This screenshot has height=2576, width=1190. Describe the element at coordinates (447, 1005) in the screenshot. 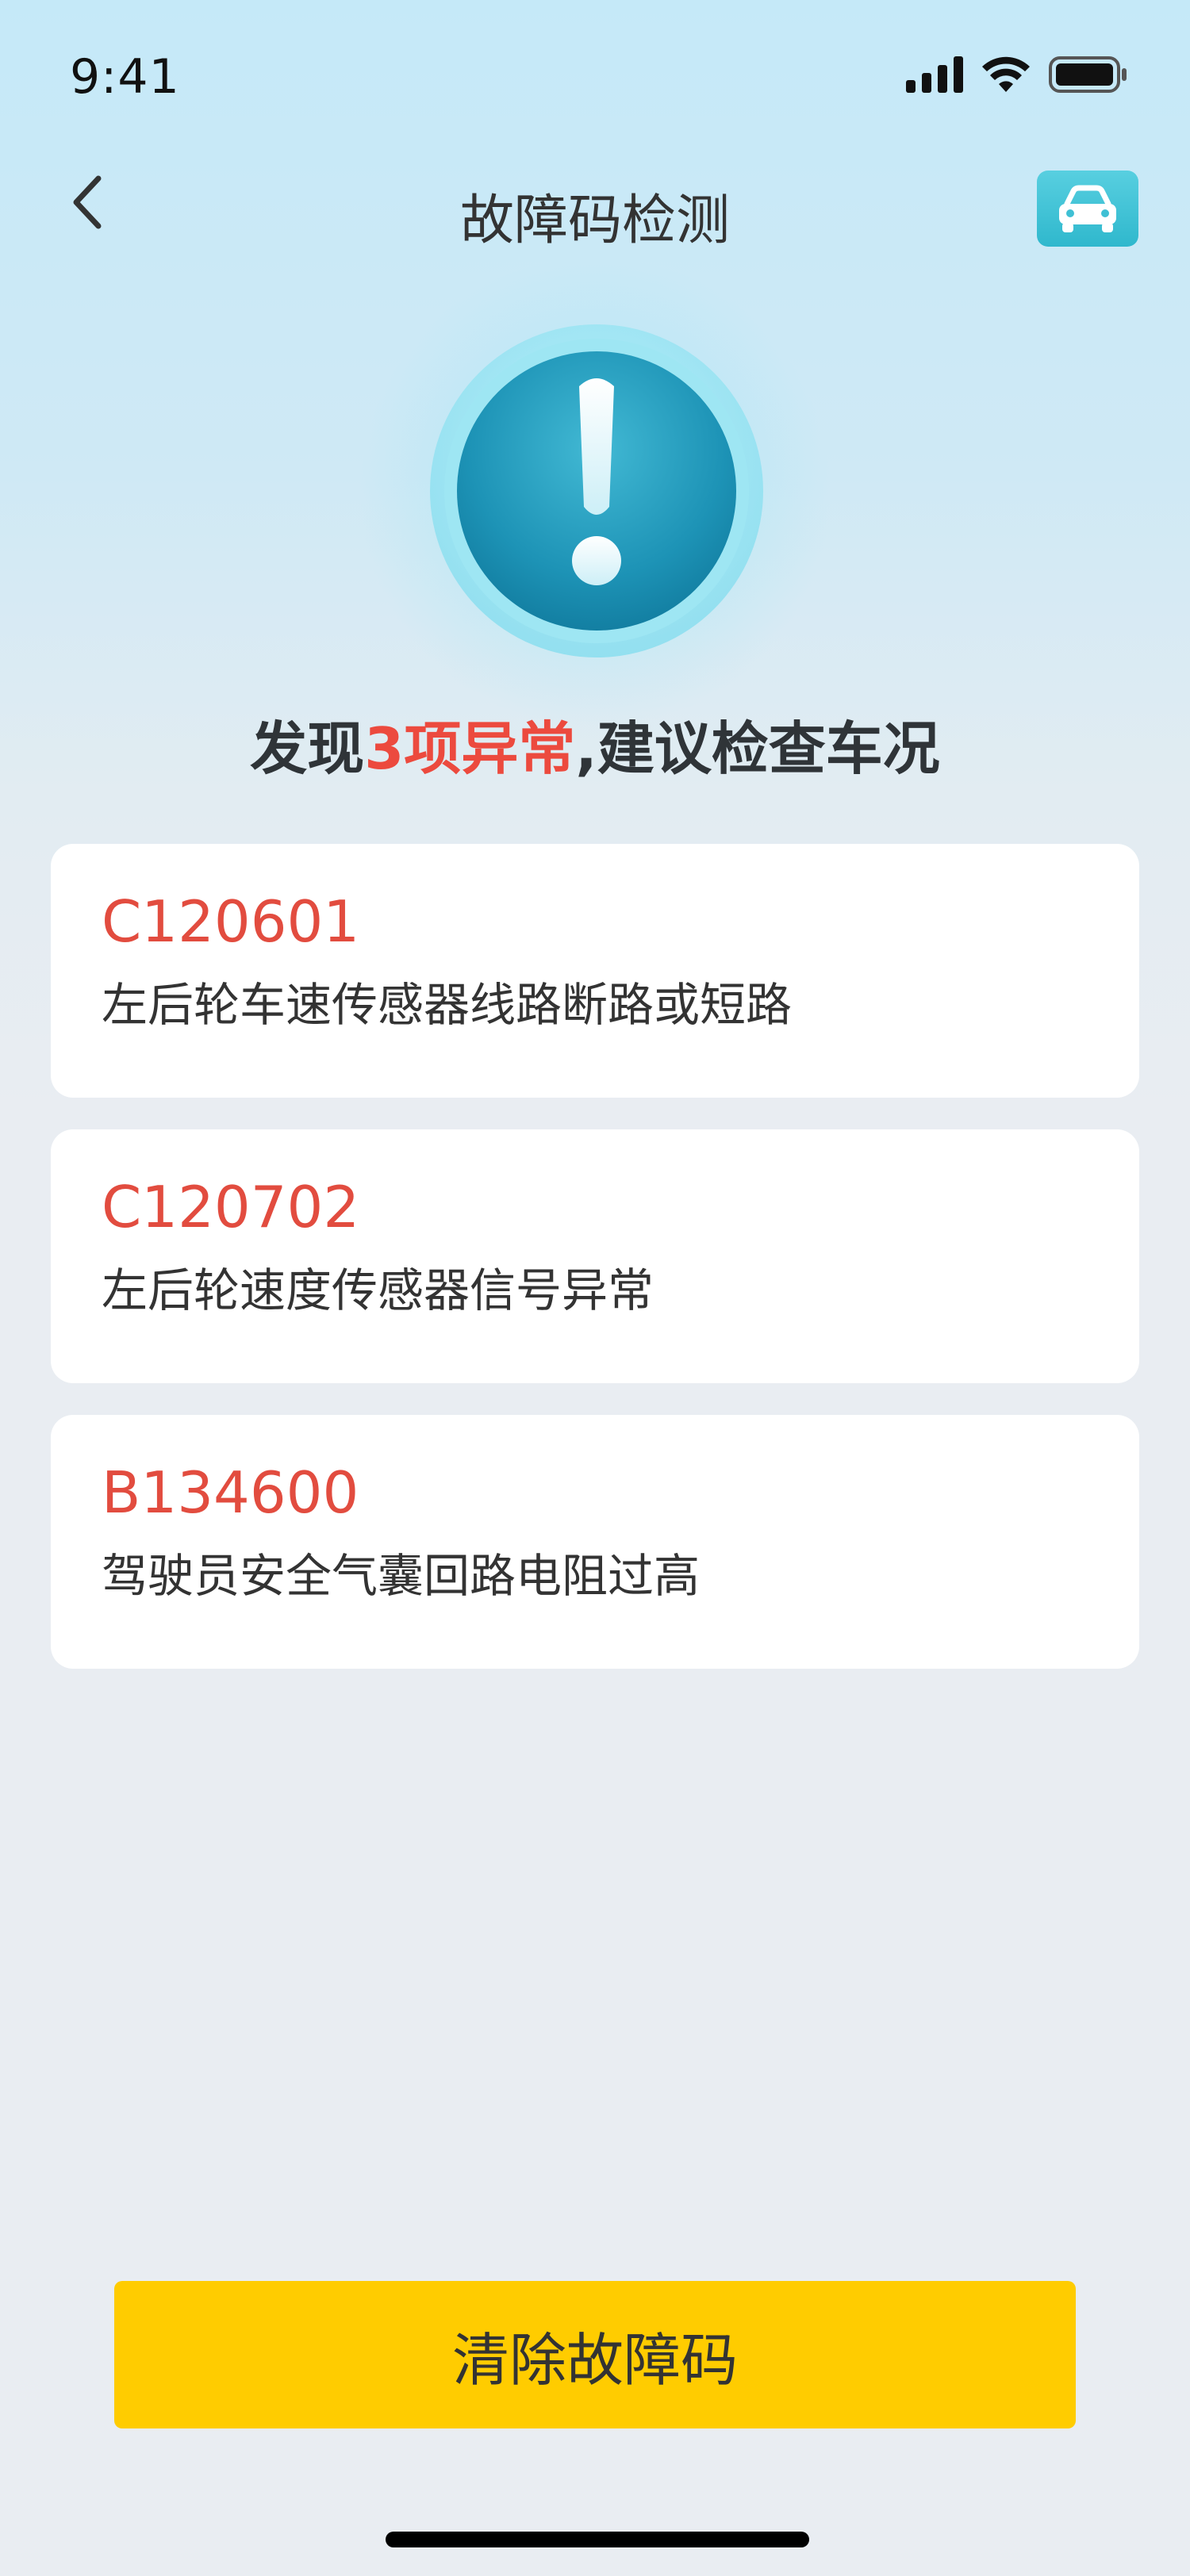

I see `fault-description: 左后轮车速传感器线路断路或短路` at that location.